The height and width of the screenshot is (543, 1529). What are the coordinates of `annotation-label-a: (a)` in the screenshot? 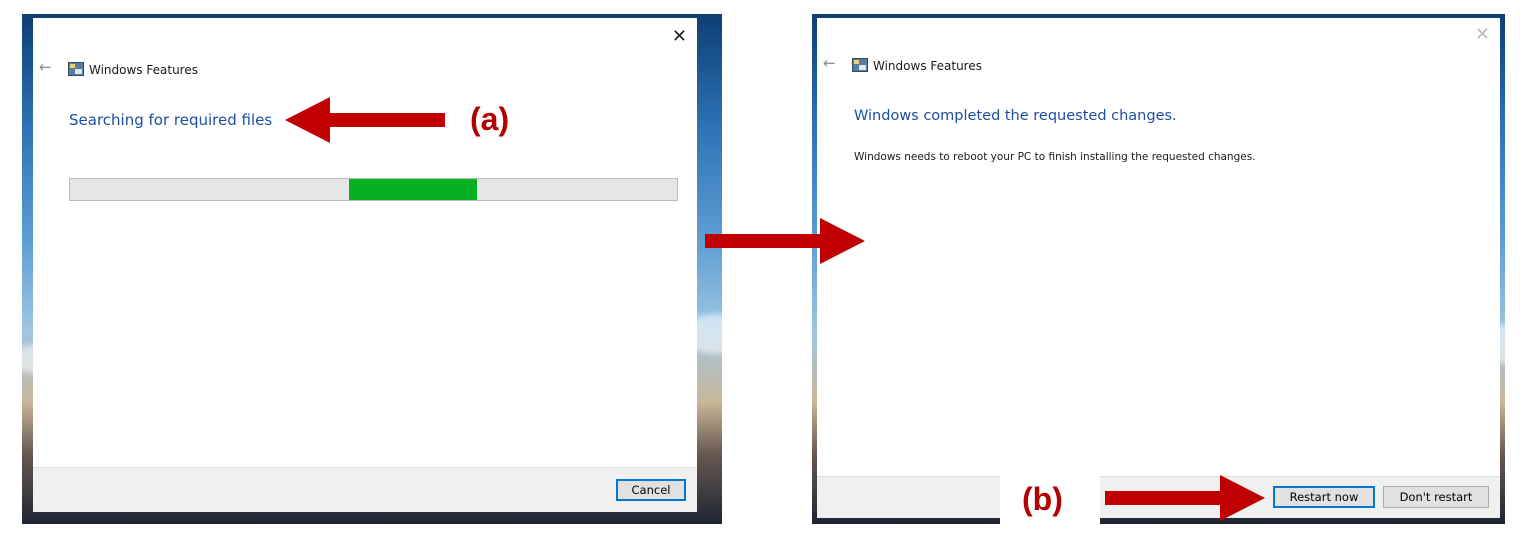 It's located at (490, 119).